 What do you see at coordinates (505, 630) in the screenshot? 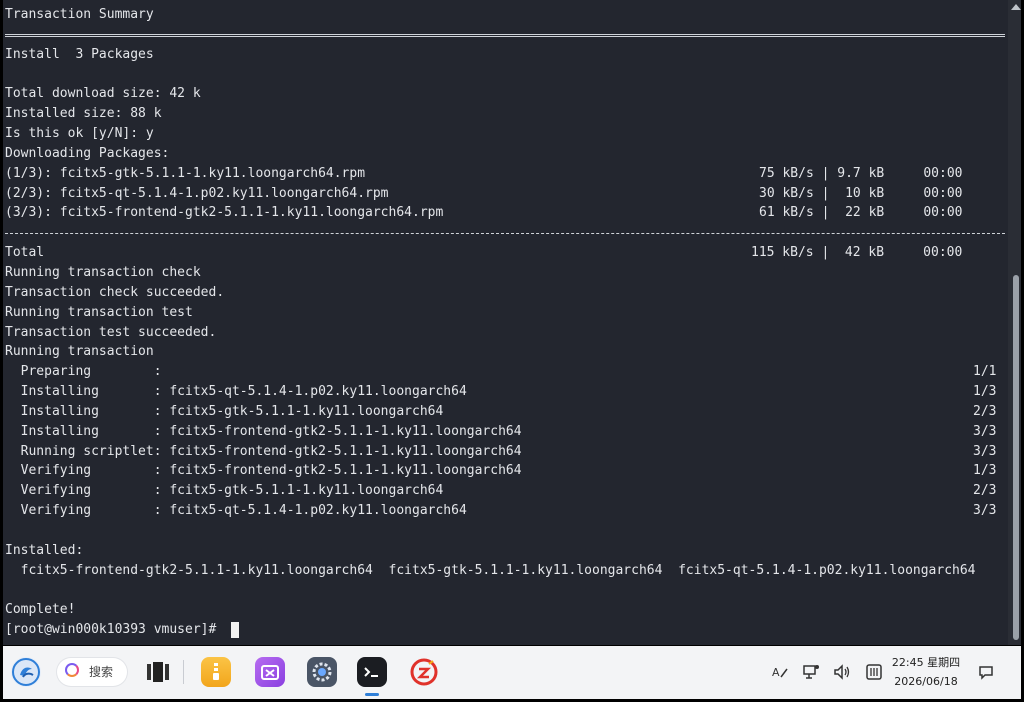
I see `terminal-prompt-line: [root@win000k10393 vmuser]#` at bounding box center [505, 630].